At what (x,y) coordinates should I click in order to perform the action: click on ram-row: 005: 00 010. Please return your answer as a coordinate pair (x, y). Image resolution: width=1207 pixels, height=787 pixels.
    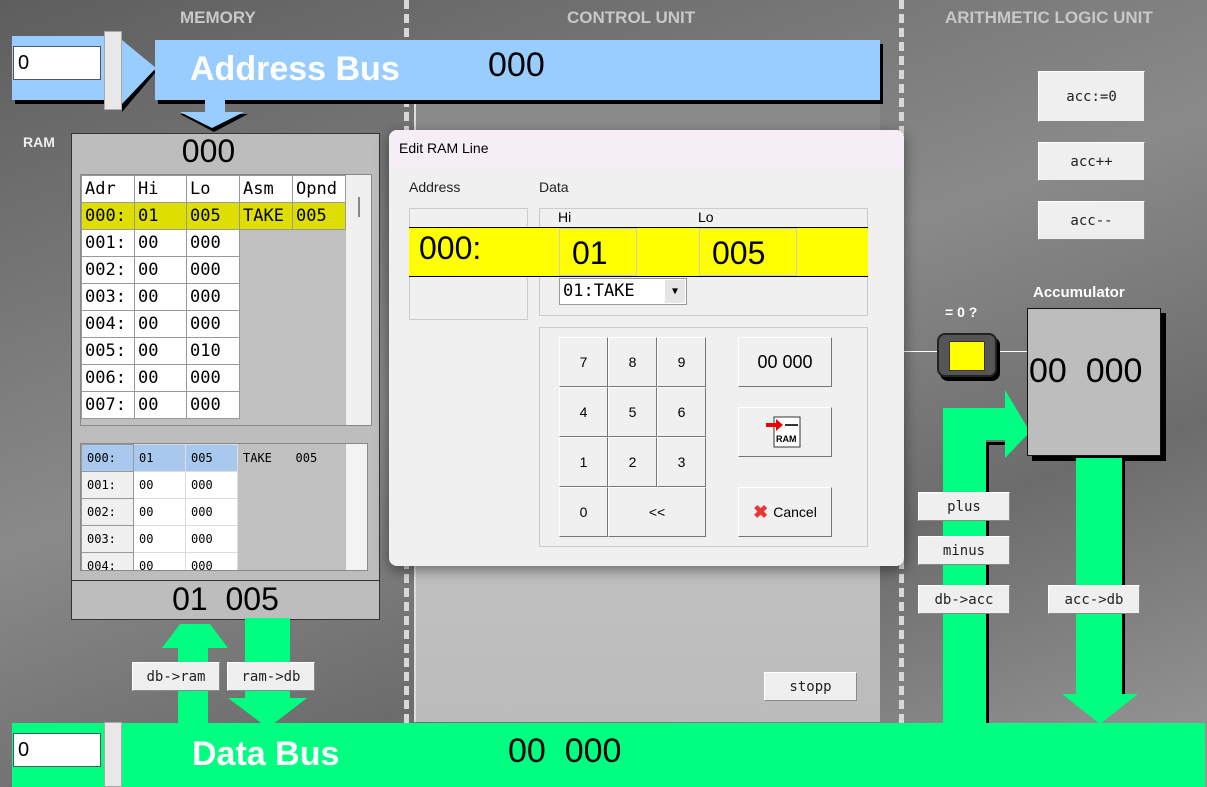
    Looking at the image, I should click on (213, 351).